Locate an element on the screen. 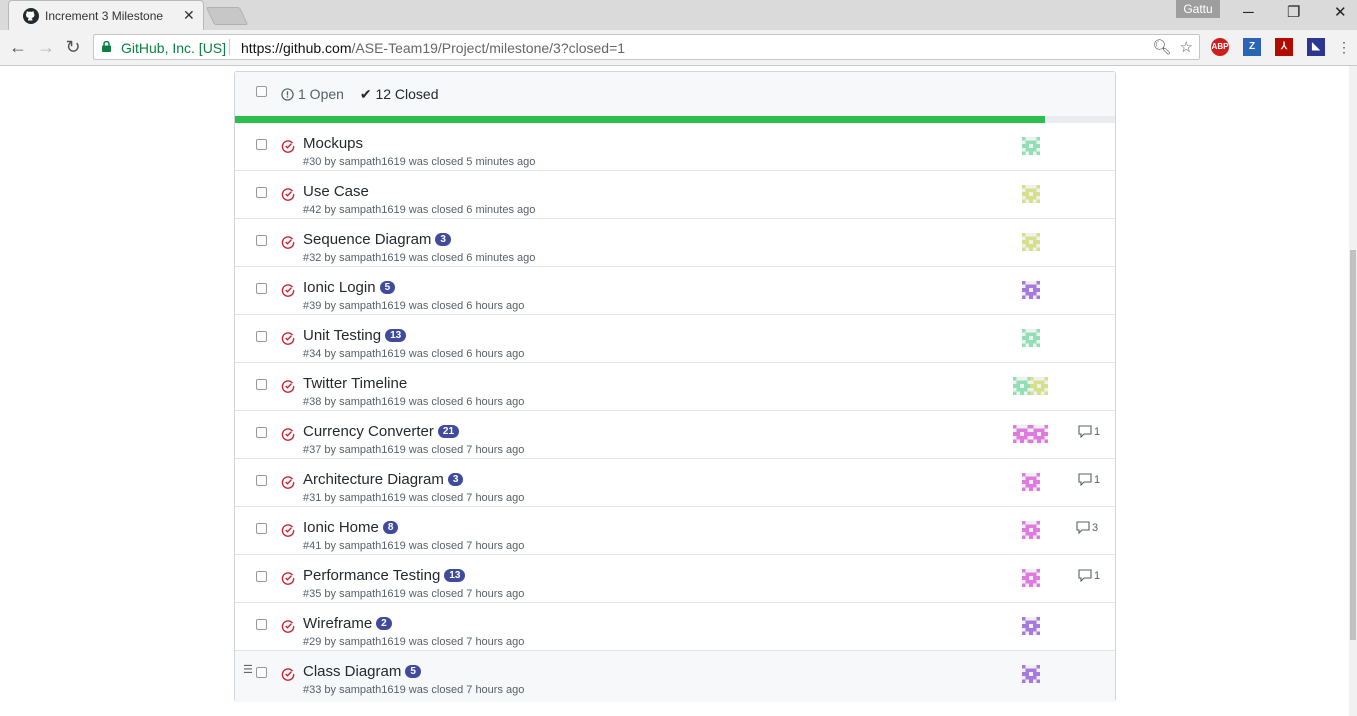 Image resolution: width=1357 pixels, height=716 pixels. extension-icon: ◣ is located at coordinates (1316, 47).